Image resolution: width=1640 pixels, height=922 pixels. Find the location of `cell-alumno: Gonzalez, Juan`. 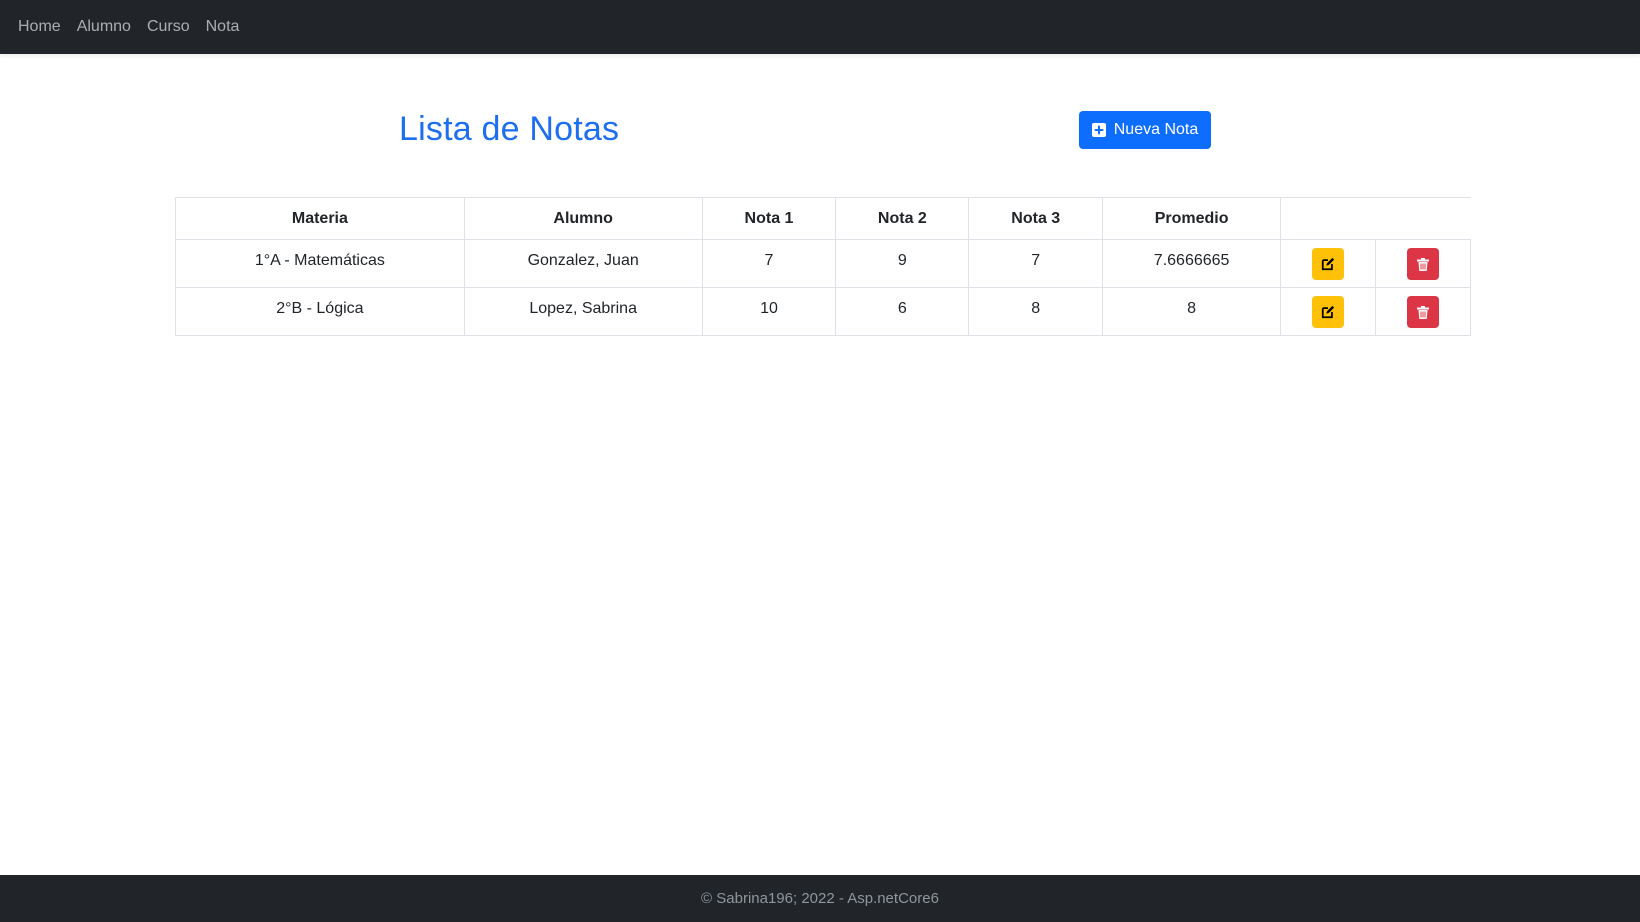

cell-alumno: Gonzalez, Juan is located at coordinates (583, 263).